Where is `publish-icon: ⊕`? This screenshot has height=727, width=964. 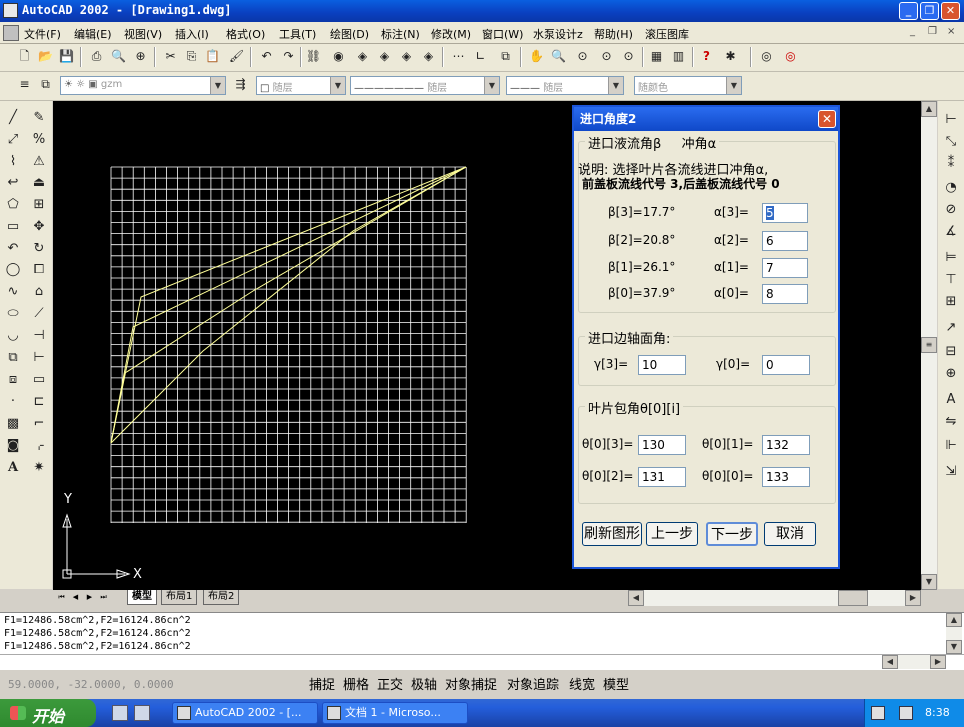 publish-icon: ⊕ is located at coordinates (140, 56).